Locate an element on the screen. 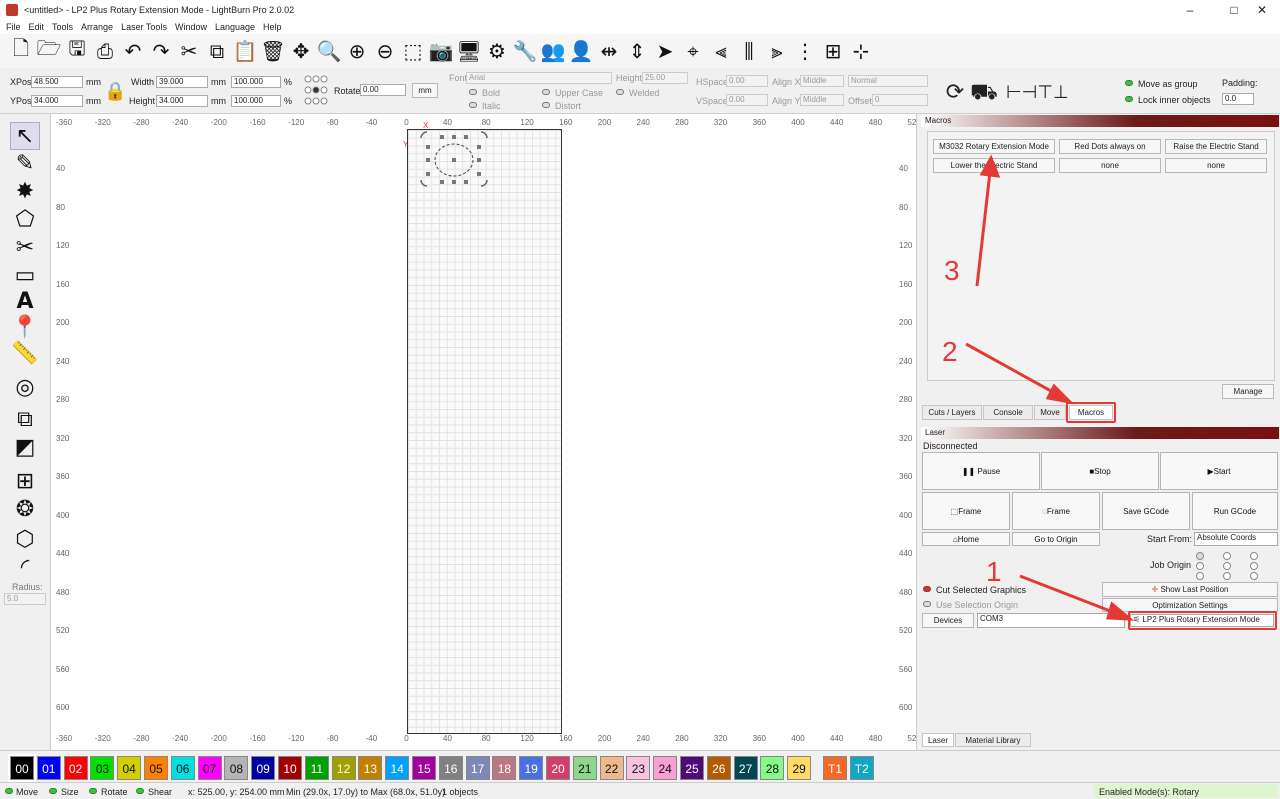 The height and width of the screenshot is (799, 1280). enabled-modes: Enabled Mode(s): Rotary is located at coordinates (1149, 792).